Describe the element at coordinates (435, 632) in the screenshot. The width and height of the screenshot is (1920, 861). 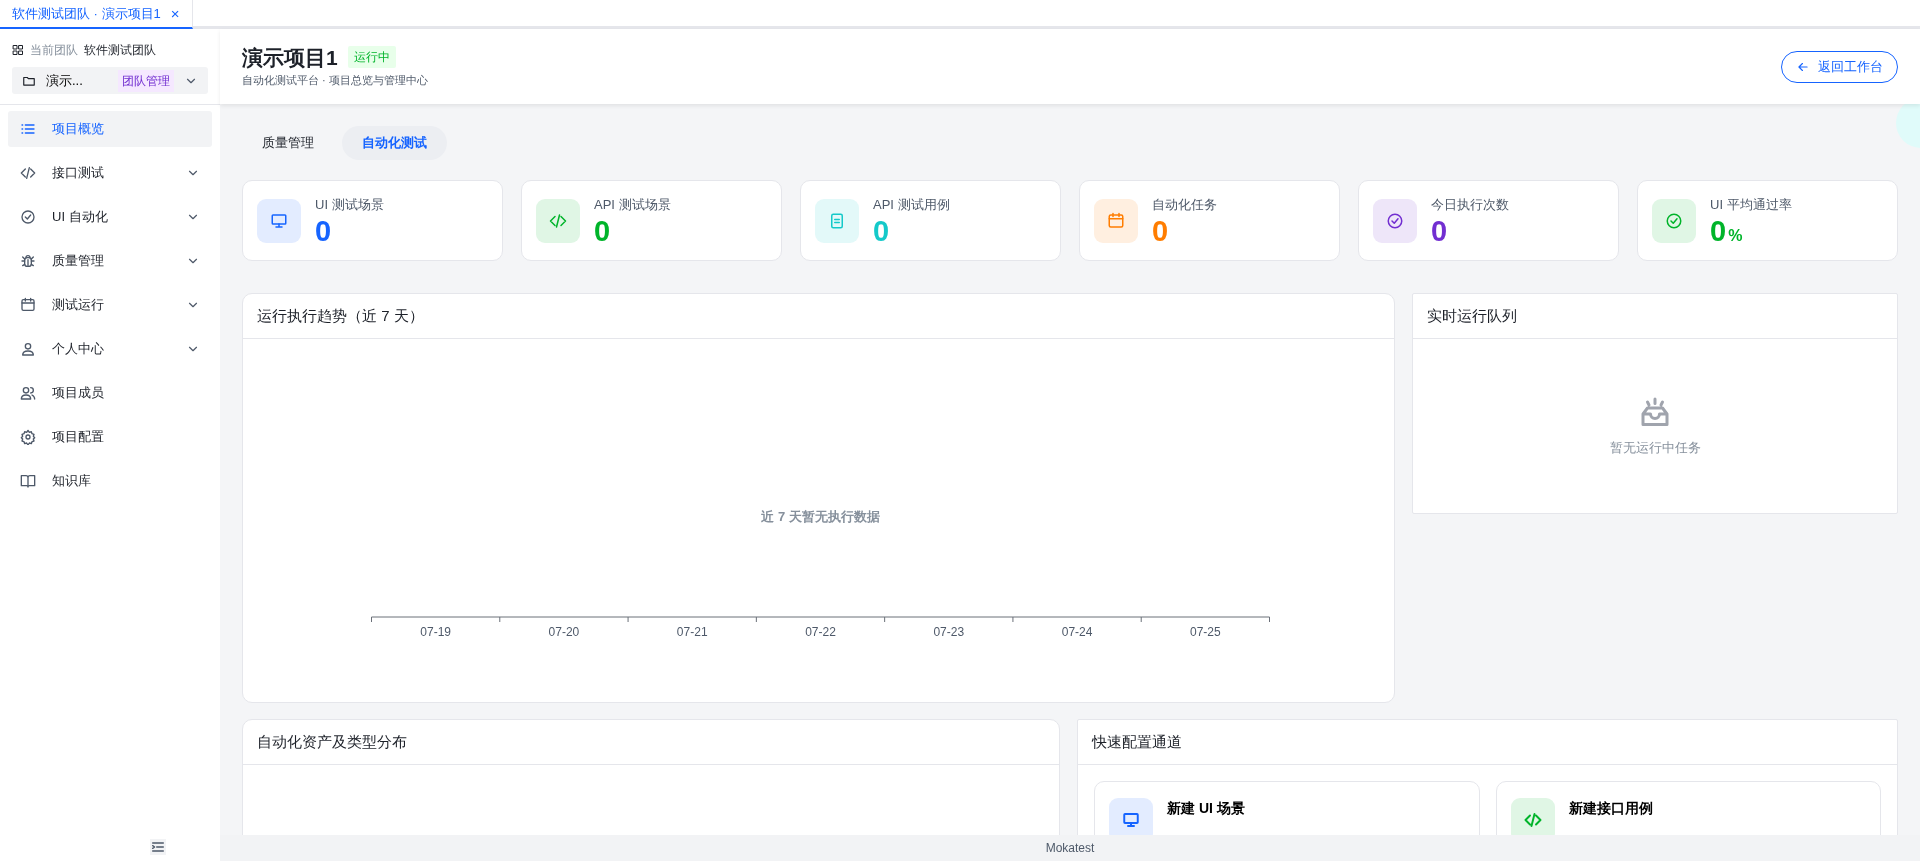
I see `axis-label: 07-19` at that location.